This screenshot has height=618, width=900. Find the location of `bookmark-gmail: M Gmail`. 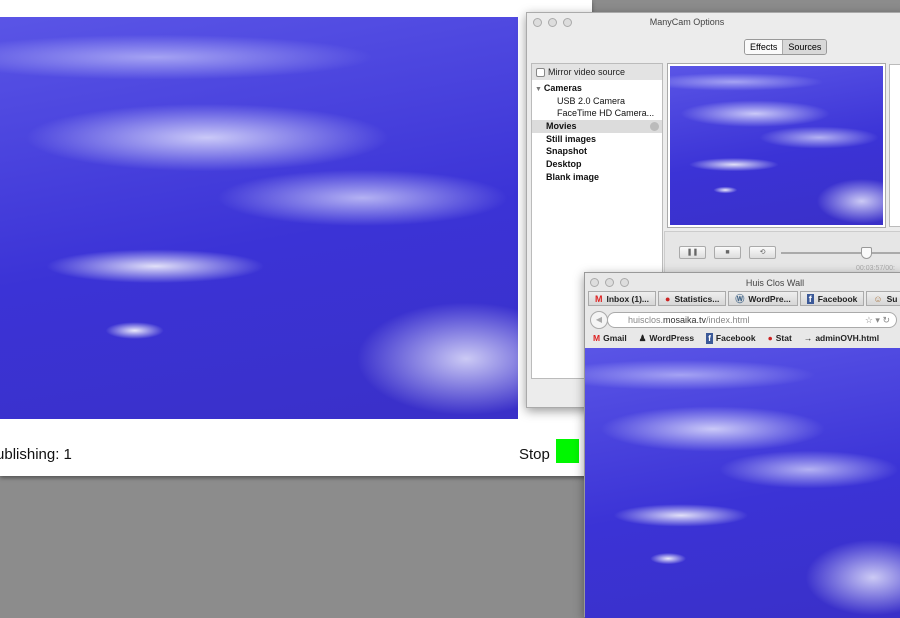

bookmark-gmail: M Gmail is located at coordinates (610, 338).